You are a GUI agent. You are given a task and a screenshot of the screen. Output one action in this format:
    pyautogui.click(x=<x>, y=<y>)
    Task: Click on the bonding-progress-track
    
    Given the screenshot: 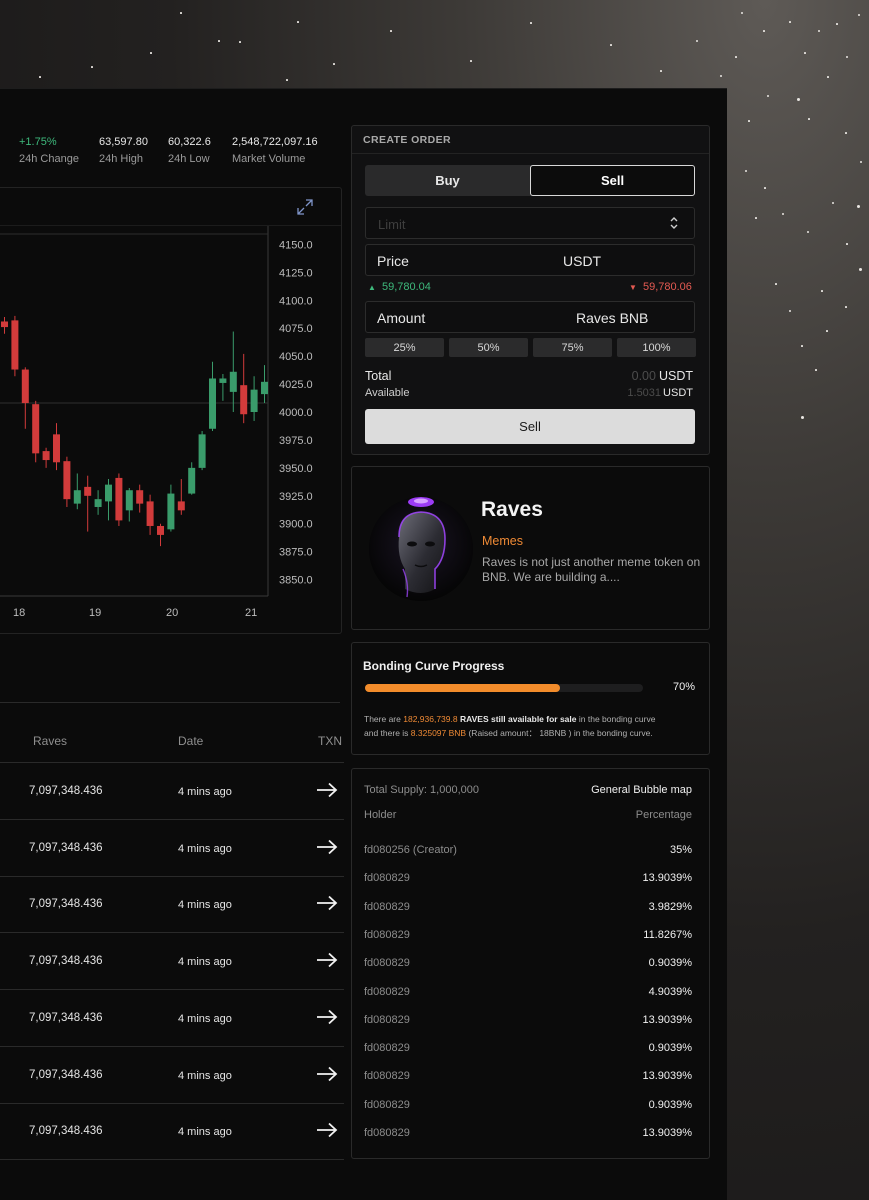 What is the action you would take?
    pyautogui.click(x=504, y=688)
    